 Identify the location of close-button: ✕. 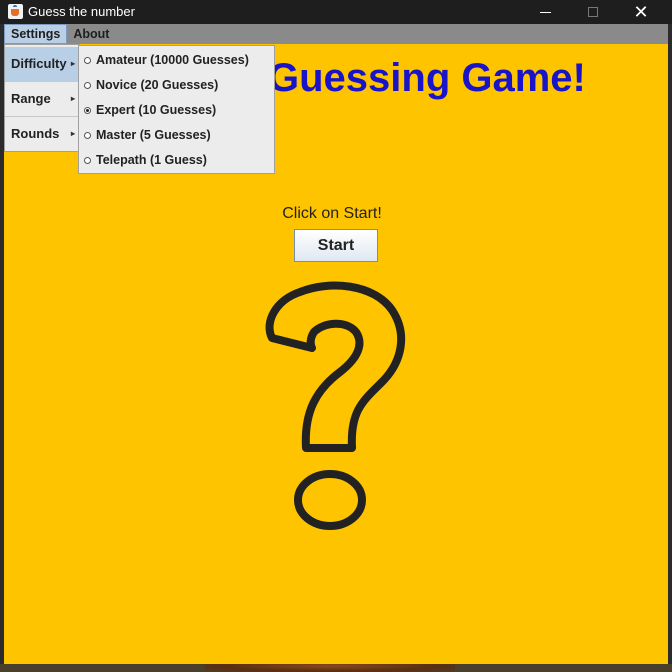
(641, 12).